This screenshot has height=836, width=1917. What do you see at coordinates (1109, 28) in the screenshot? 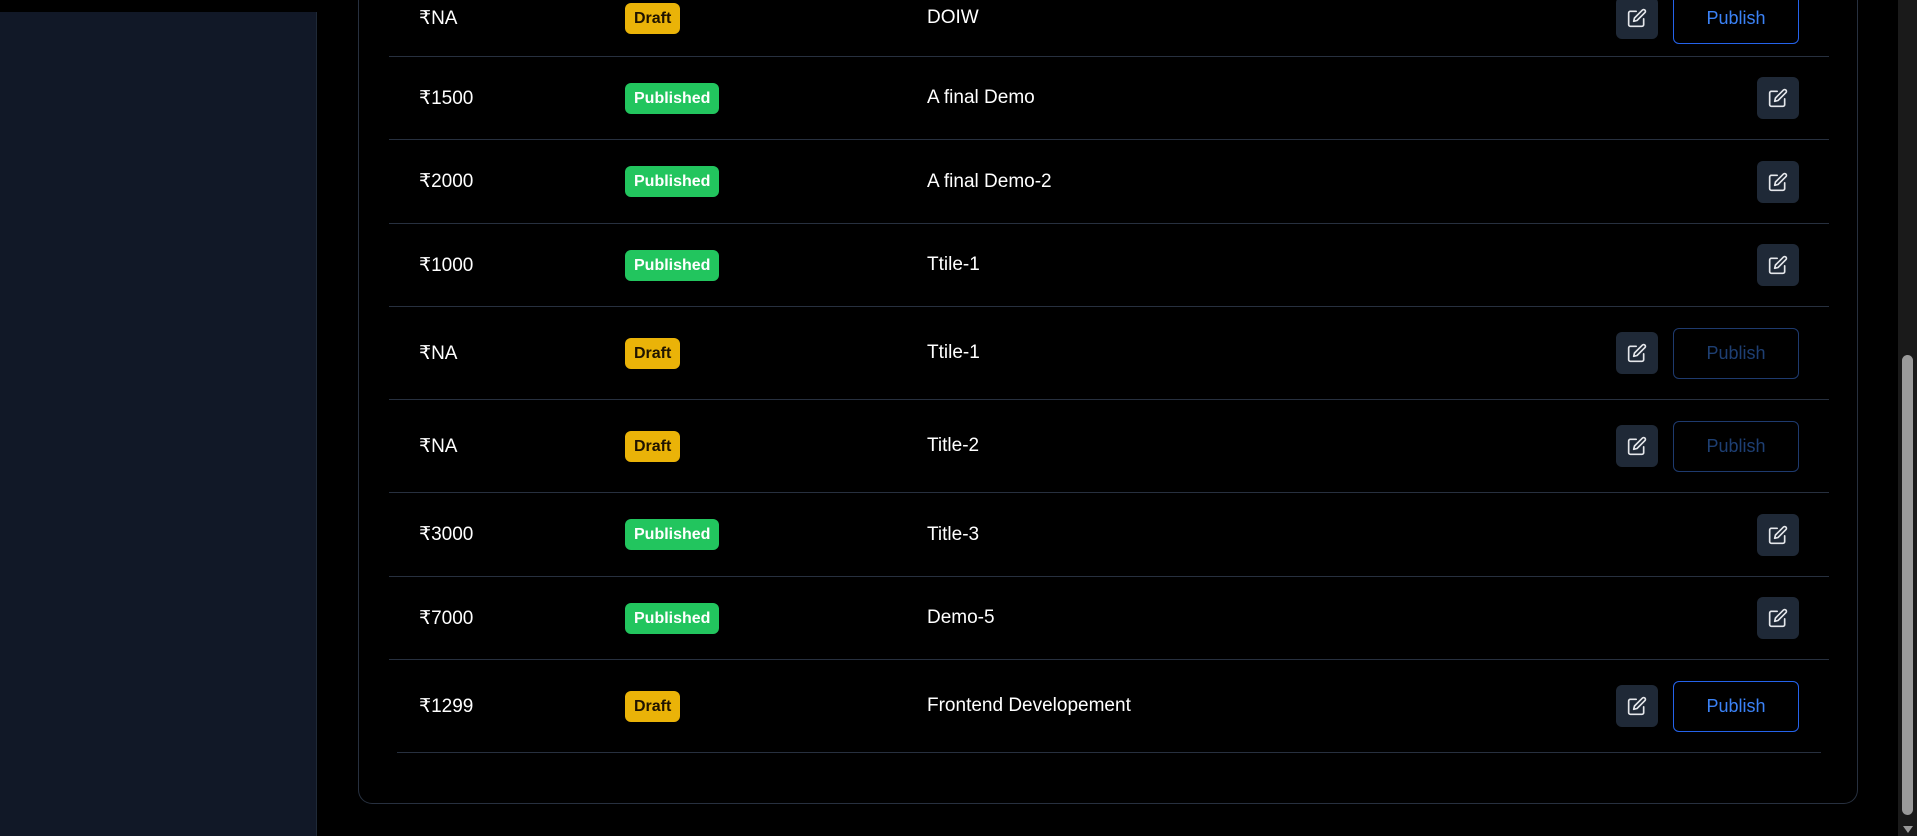
I see `table-row: ₹NA Draft DOIW Publish` at bounding box center [1109, 28].